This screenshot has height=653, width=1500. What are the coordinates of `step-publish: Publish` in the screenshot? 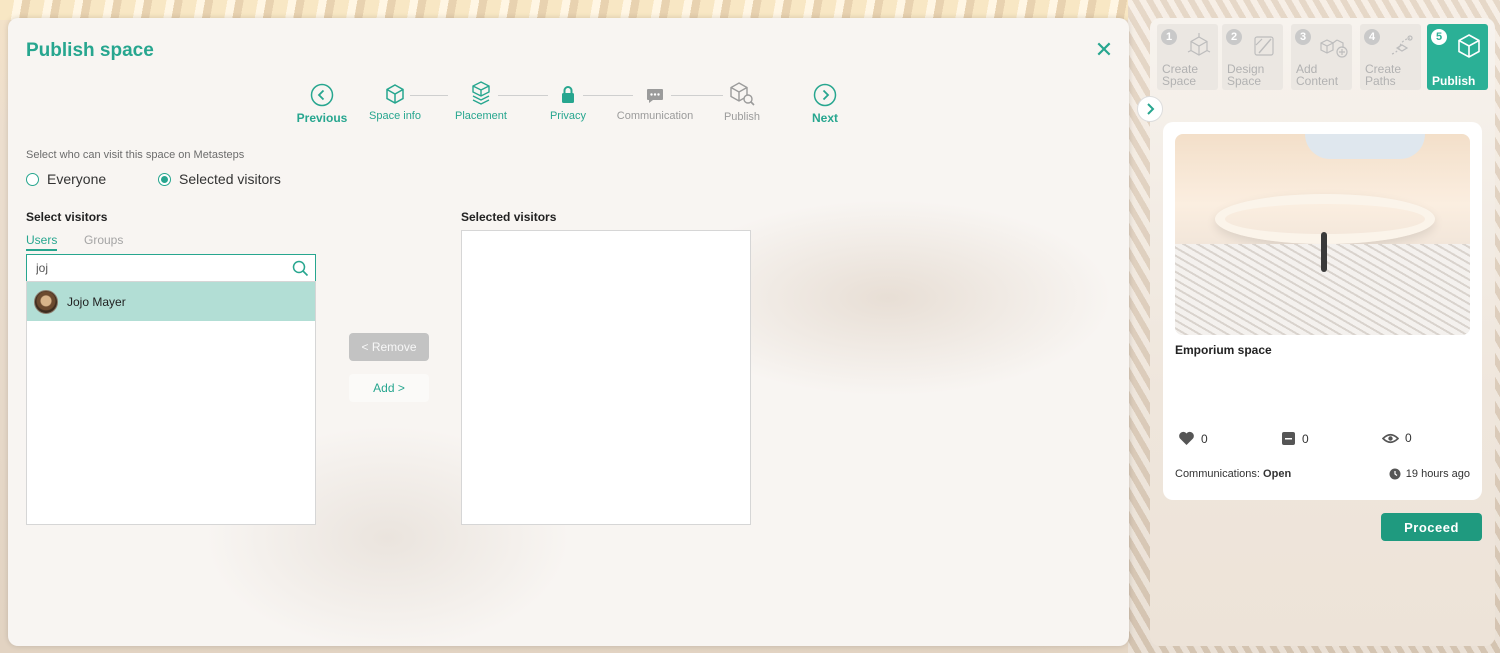 It's located at (742, 102).